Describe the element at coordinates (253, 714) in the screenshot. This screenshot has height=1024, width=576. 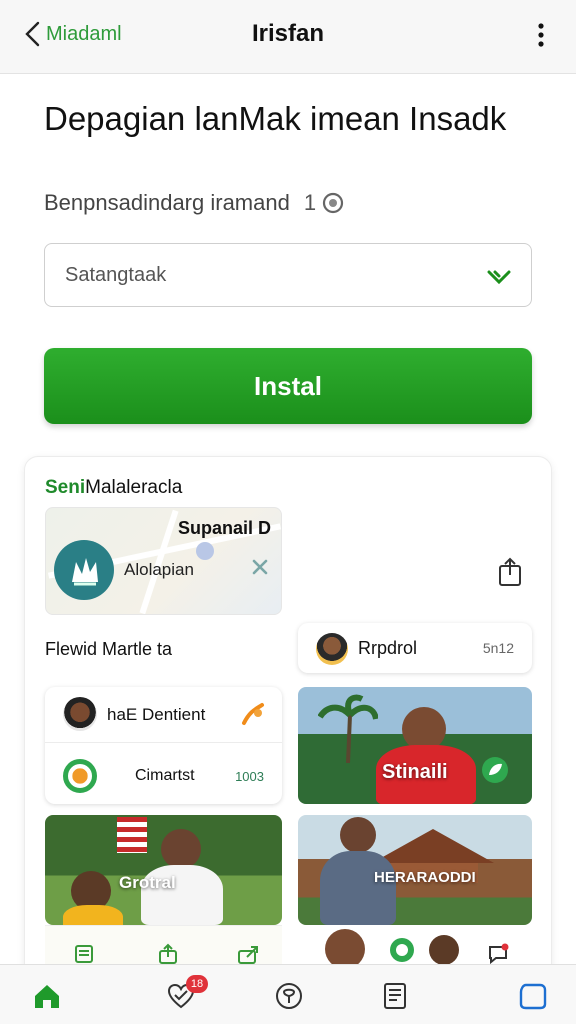
I see `sparkle-icon` at that location.